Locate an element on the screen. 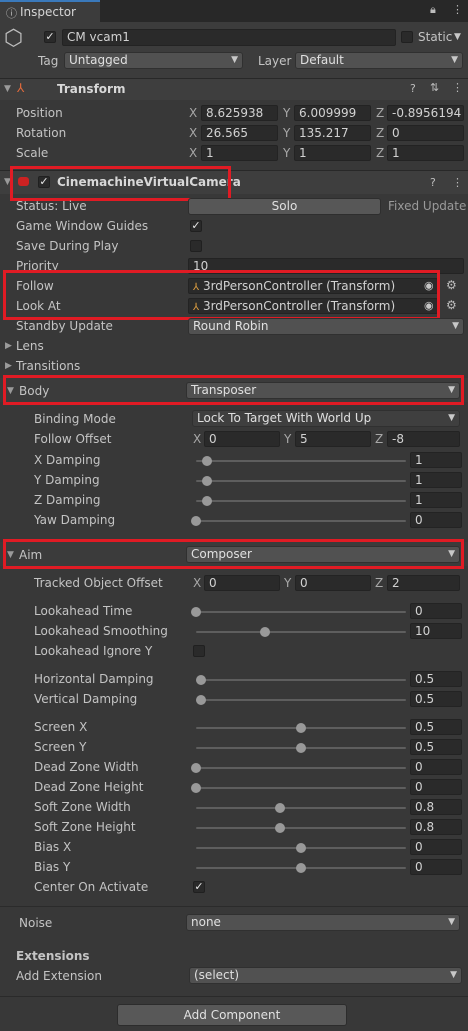 The height and width of the screenshot is (1031, 468). preset-icon: ⇅ is located at coordinates (434, 87).